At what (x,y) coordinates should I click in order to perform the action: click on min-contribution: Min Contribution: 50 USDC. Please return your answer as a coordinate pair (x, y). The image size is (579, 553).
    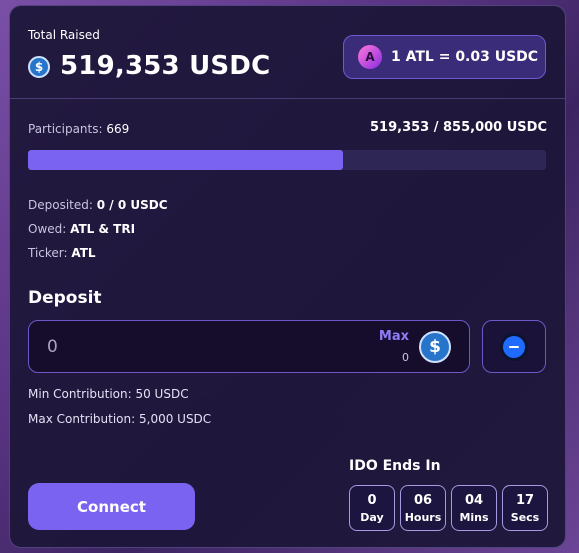
    Looking at the image, I should click on (108, 394).